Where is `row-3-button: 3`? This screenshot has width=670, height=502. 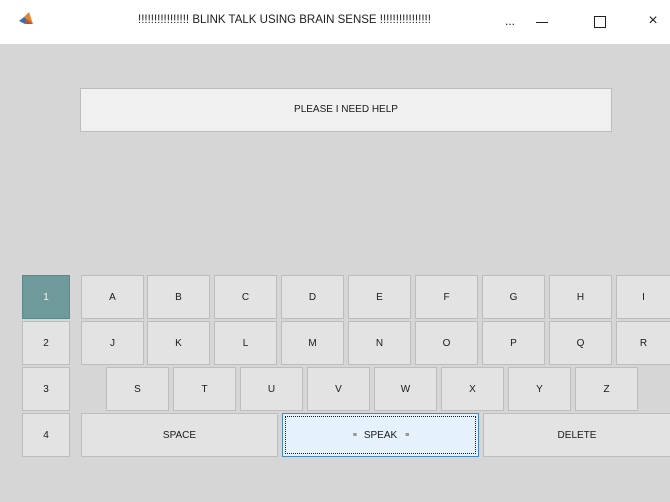 row-3-button: 3 is located at coordinates (46, 389).